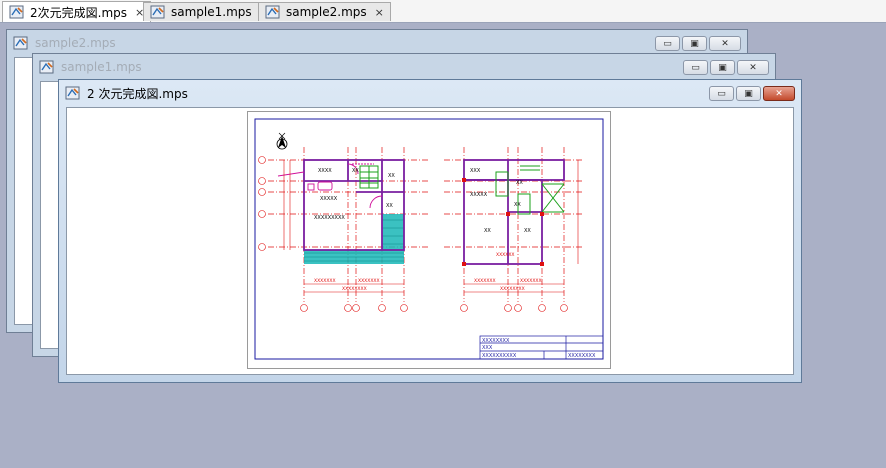 The image size is (886, 468). What do you see at coordinates (505, 255) in the screenshot?
I see `svg-text: XXXXXX` at bounding box center [505, 255].